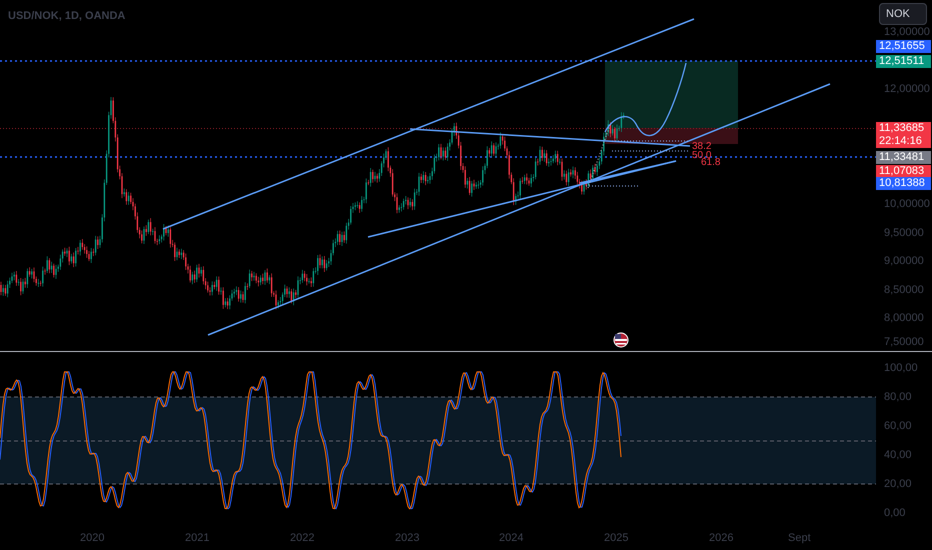 The height and width of the screenshot is (550, 932). I want to click on price-axis-label: 12,00000, so click(907, 89).